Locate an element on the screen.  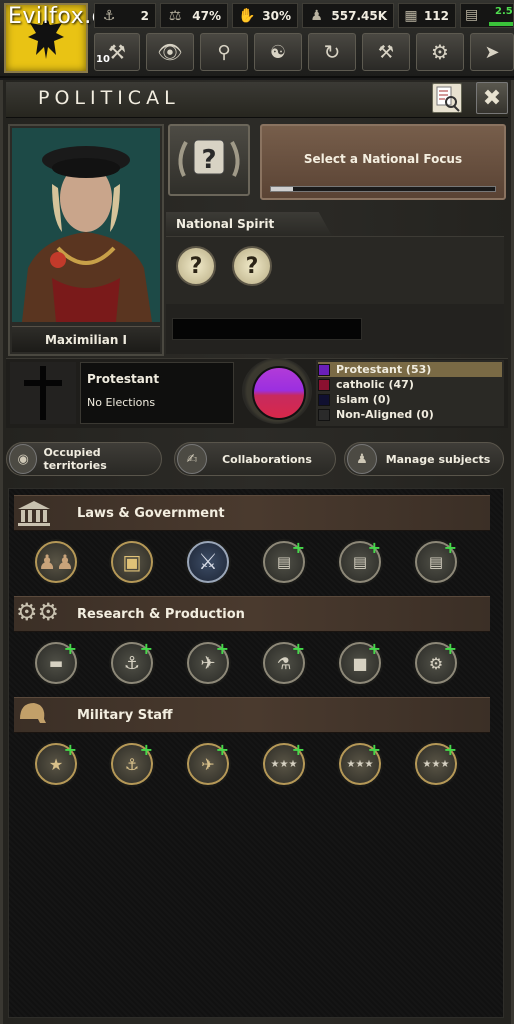
convoy-icon: ▤ is located at coordinates (472, 15).